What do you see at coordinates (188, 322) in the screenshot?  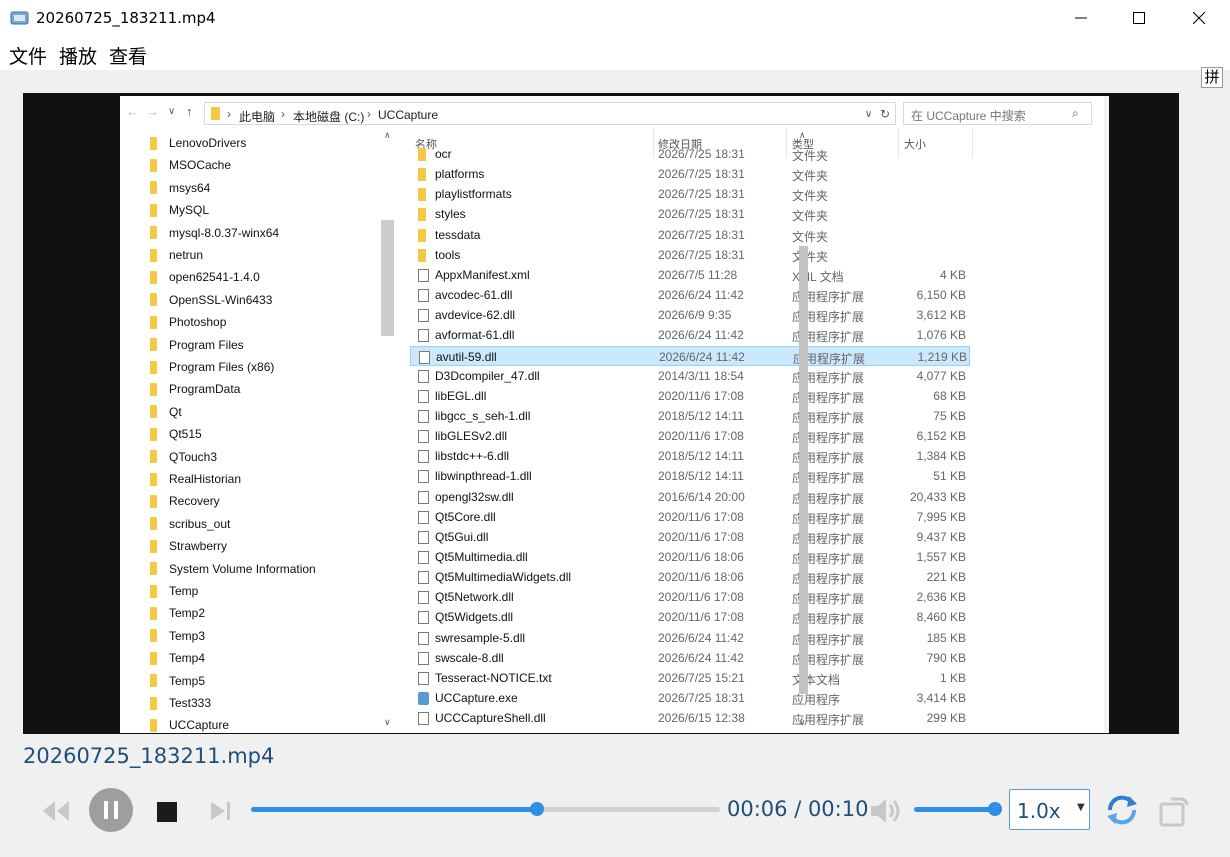 I see `nav-folder-item: Photoshop` at bounding box center [188, 322].